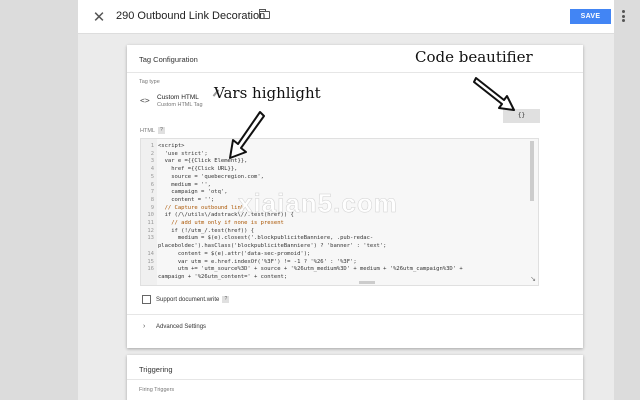  I want to click on code-text: content = '';, so click(186, 199).